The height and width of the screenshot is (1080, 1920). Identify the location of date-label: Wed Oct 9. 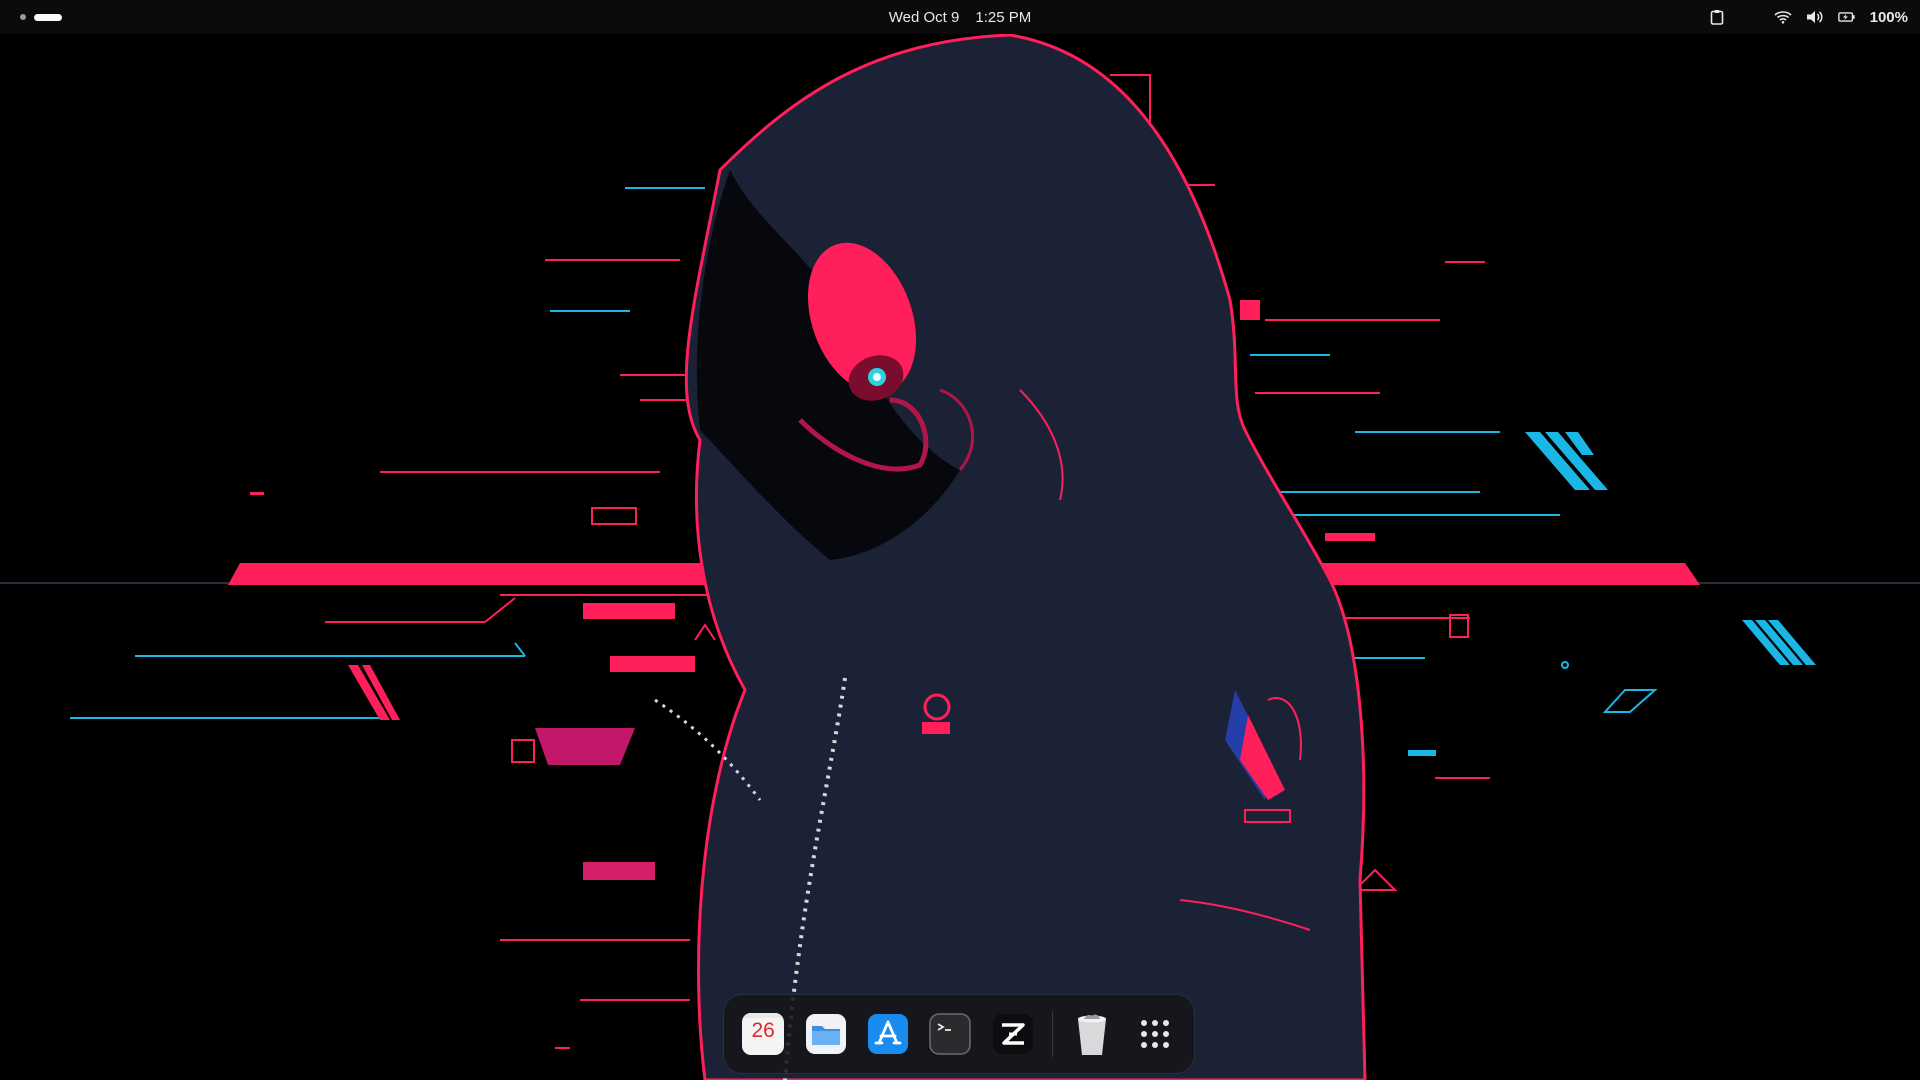
(924, 17).